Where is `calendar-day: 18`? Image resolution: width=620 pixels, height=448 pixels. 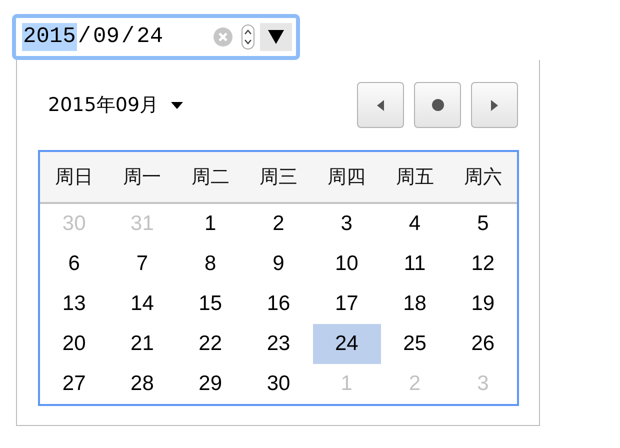
calendar-day: 18 is located at coordinates (414, 304).